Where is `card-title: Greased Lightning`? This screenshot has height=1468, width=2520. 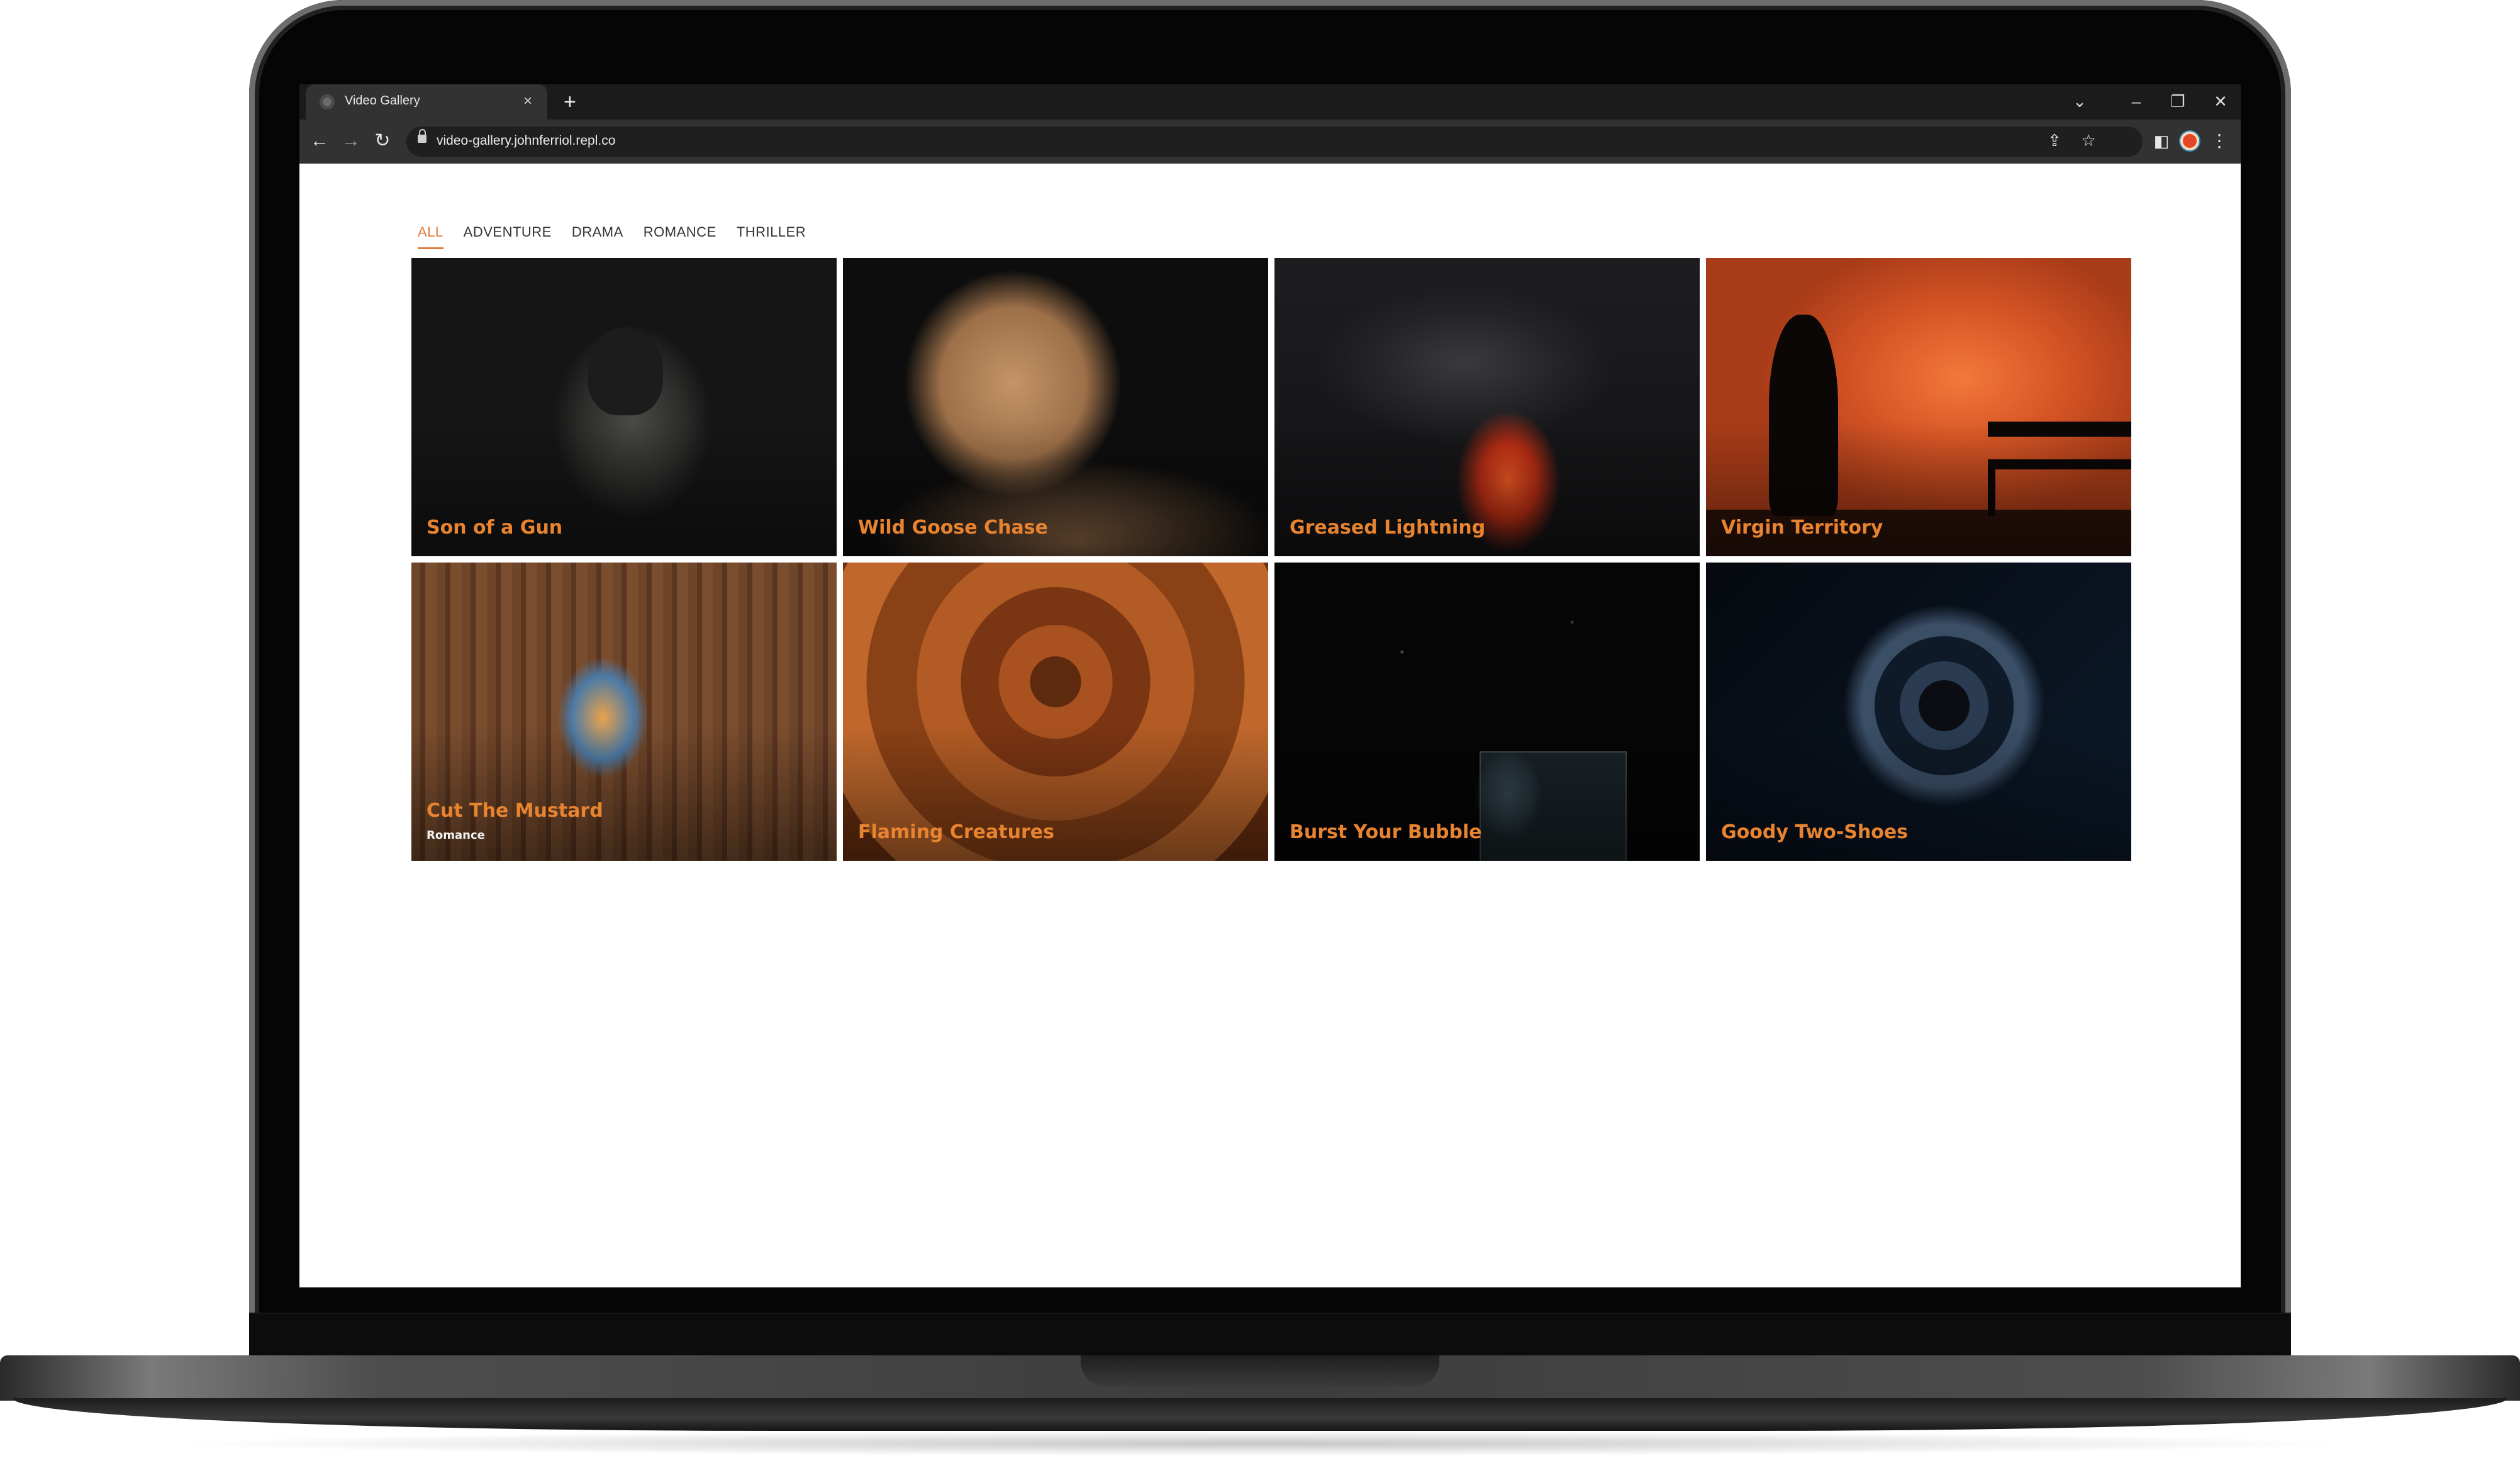 card-title: Greased Lightning is located at coordinates (1388, 528).